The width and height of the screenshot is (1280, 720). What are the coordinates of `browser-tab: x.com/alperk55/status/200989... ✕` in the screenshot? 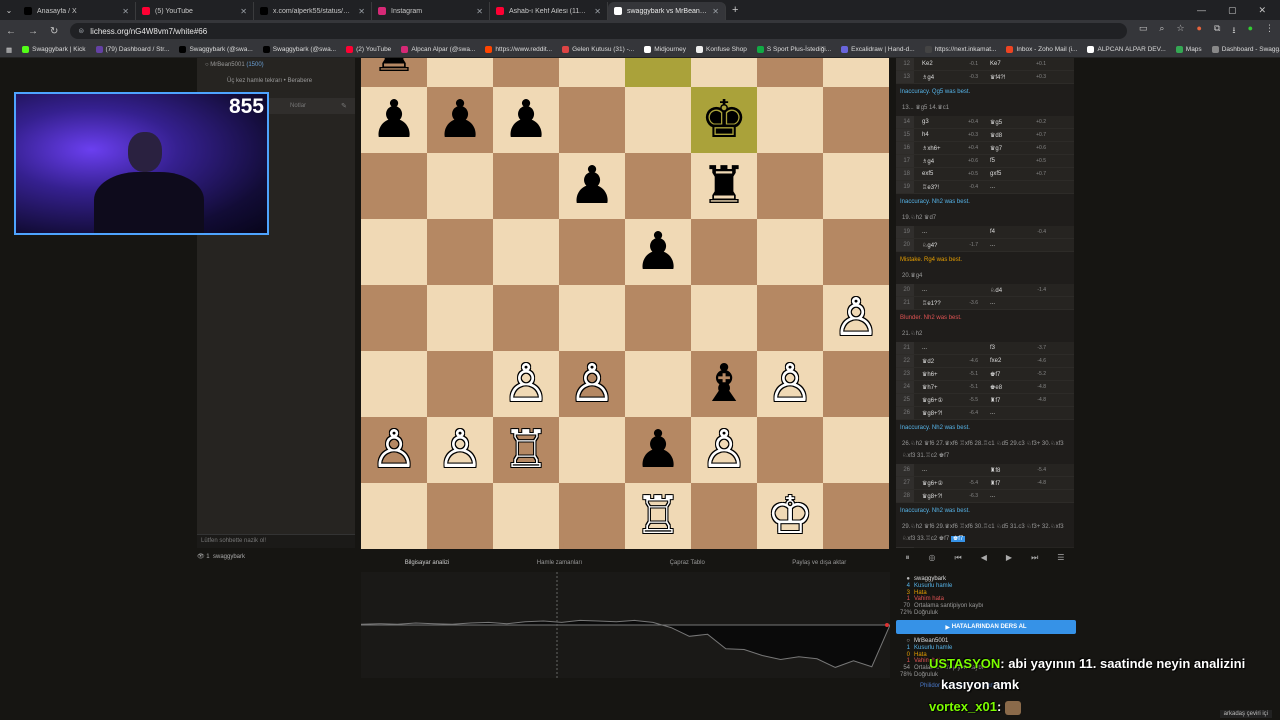 It's located at (313, 11).